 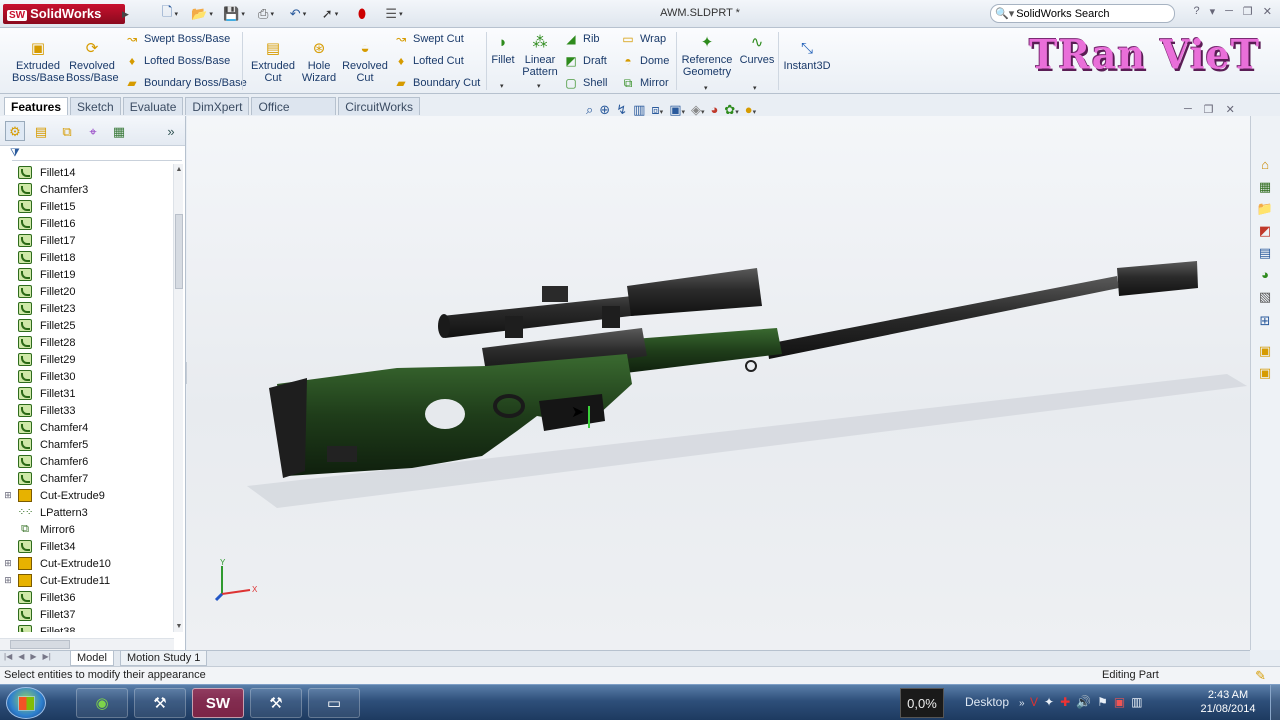 I want to click on search-pane-icon: ▤, so click(x=1265, y=253).